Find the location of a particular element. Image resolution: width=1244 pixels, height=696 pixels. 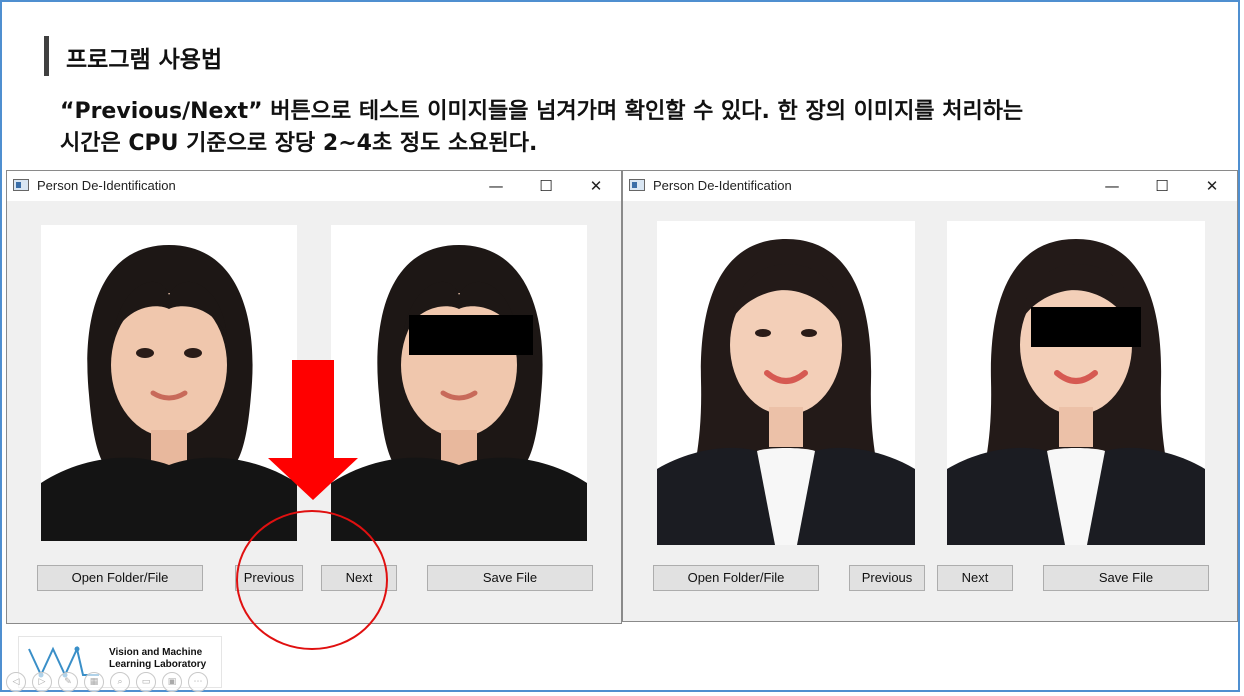

previous-slide-icon: ◁ is located at coordinates (16, 682).